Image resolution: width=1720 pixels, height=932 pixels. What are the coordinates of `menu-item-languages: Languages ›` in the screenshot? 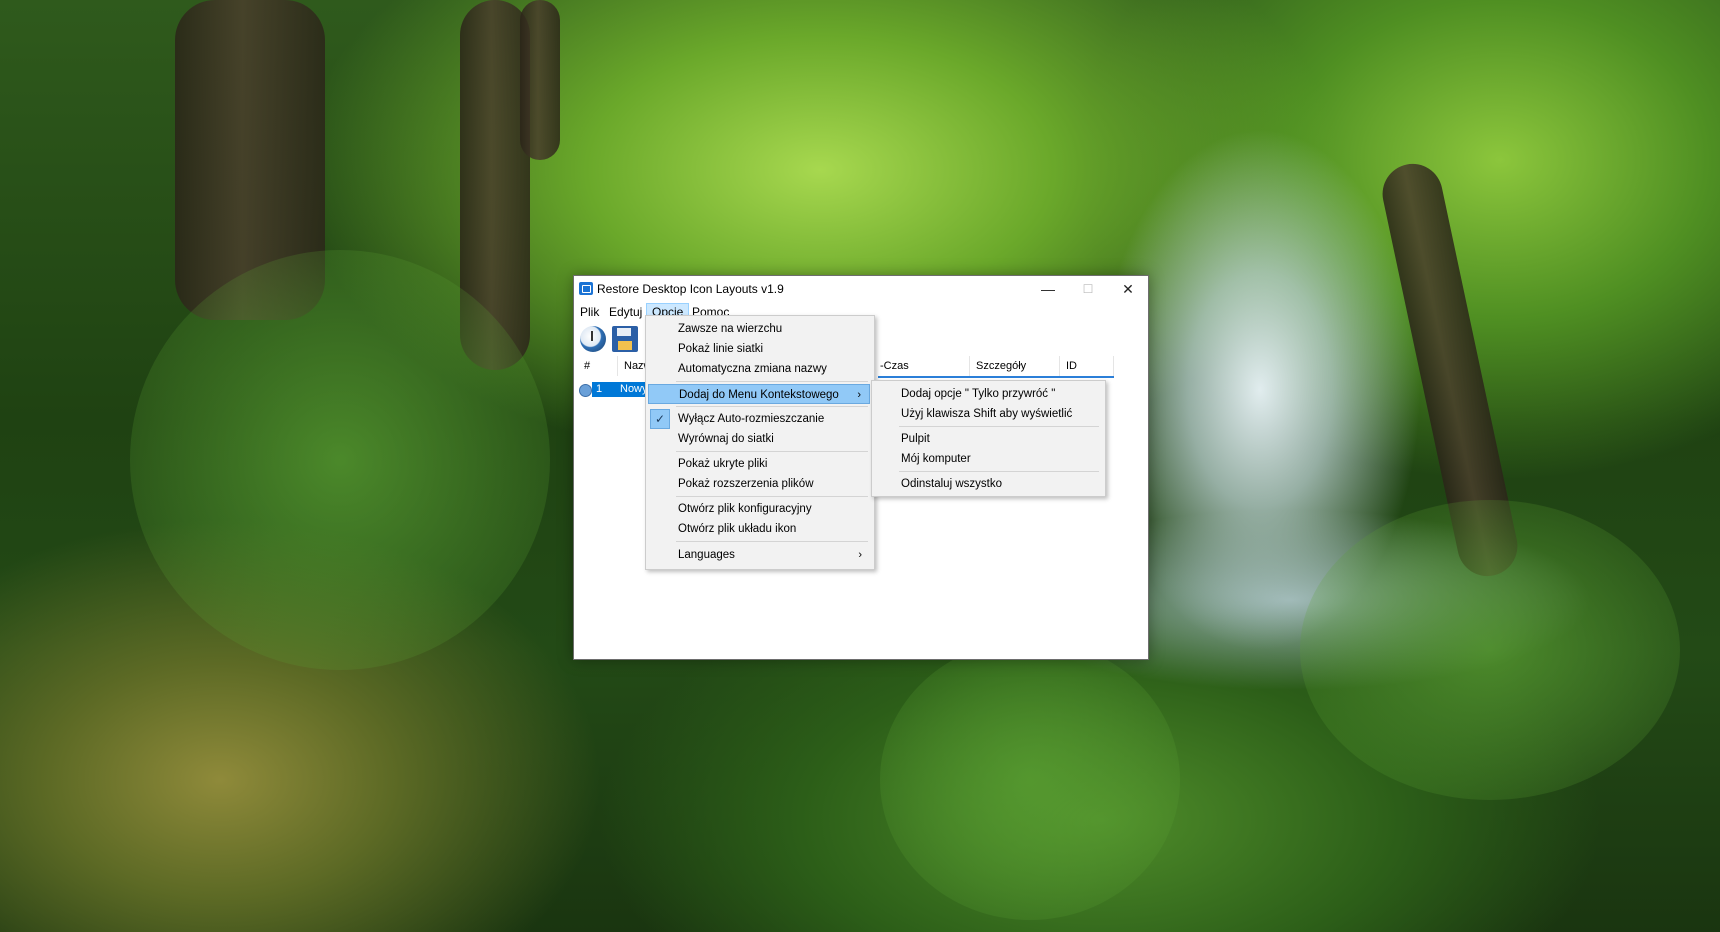 It's located at (759, 555).